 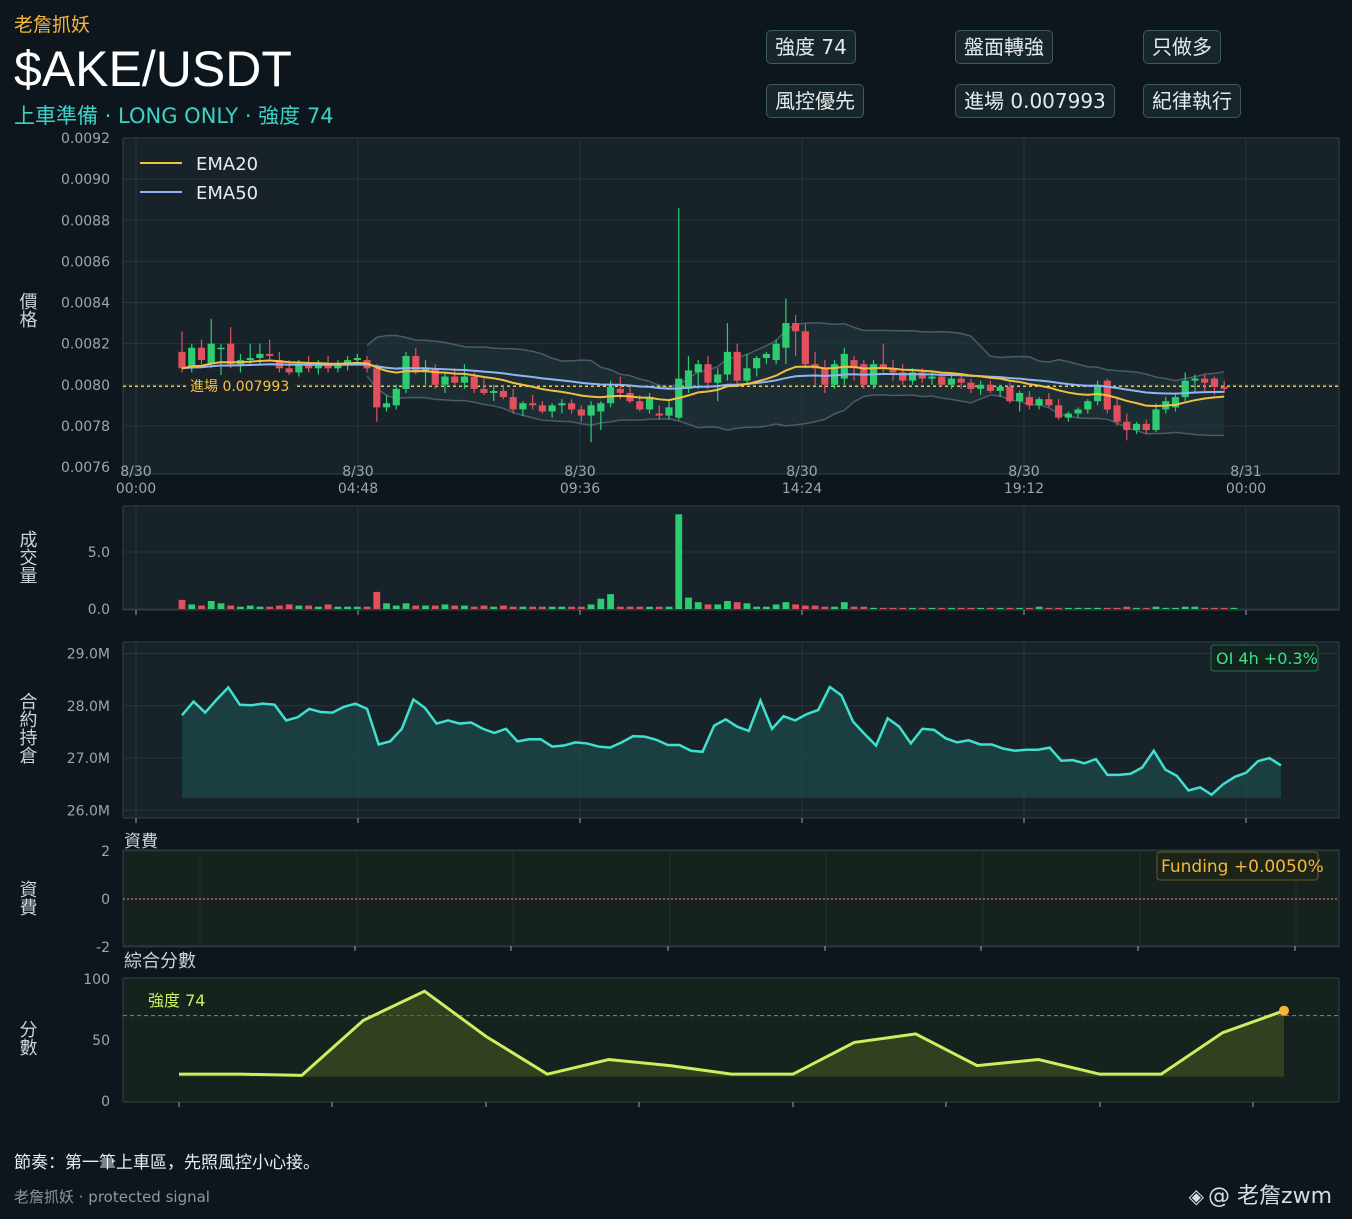 What do you see at coordinates (160, 961) in the screenshot?
I see `score-title: 綜合分數` at bounding box center [160, 961].